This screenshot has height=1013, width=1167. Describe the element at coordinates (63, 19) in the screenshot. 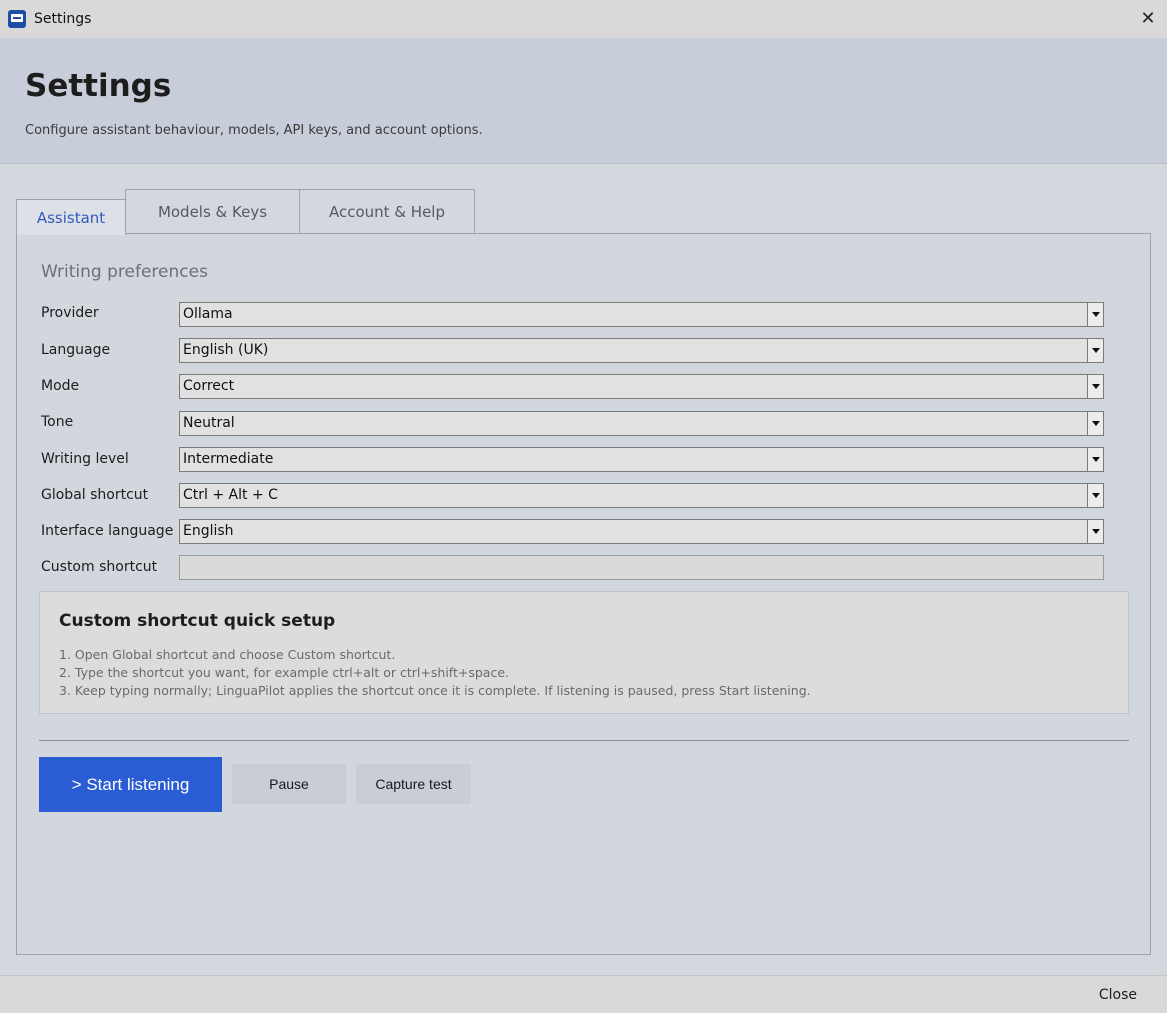

I see `window-title: Settings` at that location.